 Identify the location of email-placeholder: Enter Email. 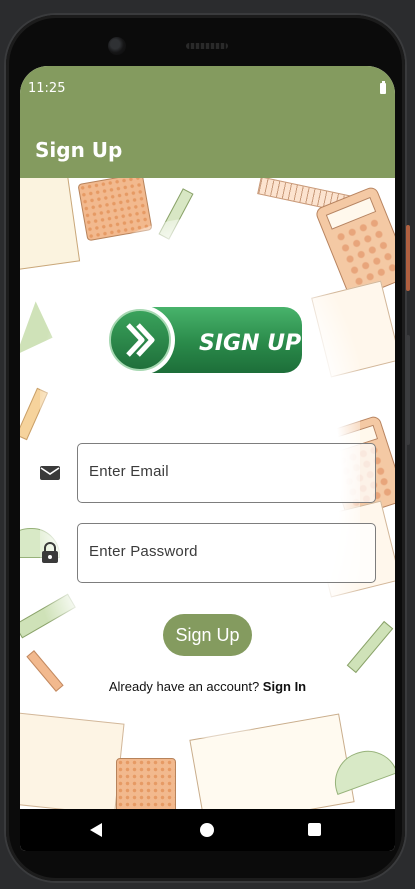
(129, 471).